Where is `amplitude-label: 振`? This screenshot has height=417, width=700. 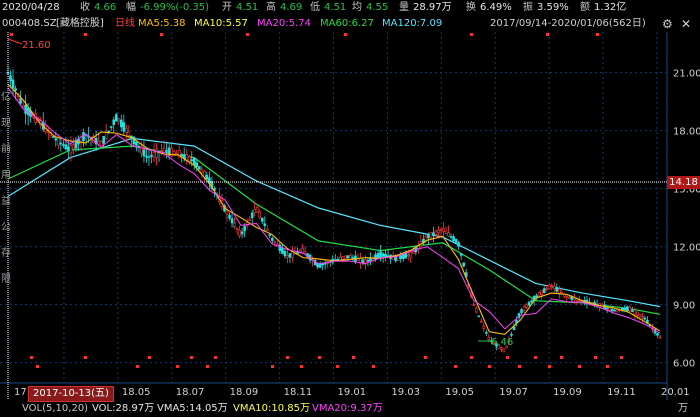
amplitude-label: 振 is located at coordinates (528, 7).